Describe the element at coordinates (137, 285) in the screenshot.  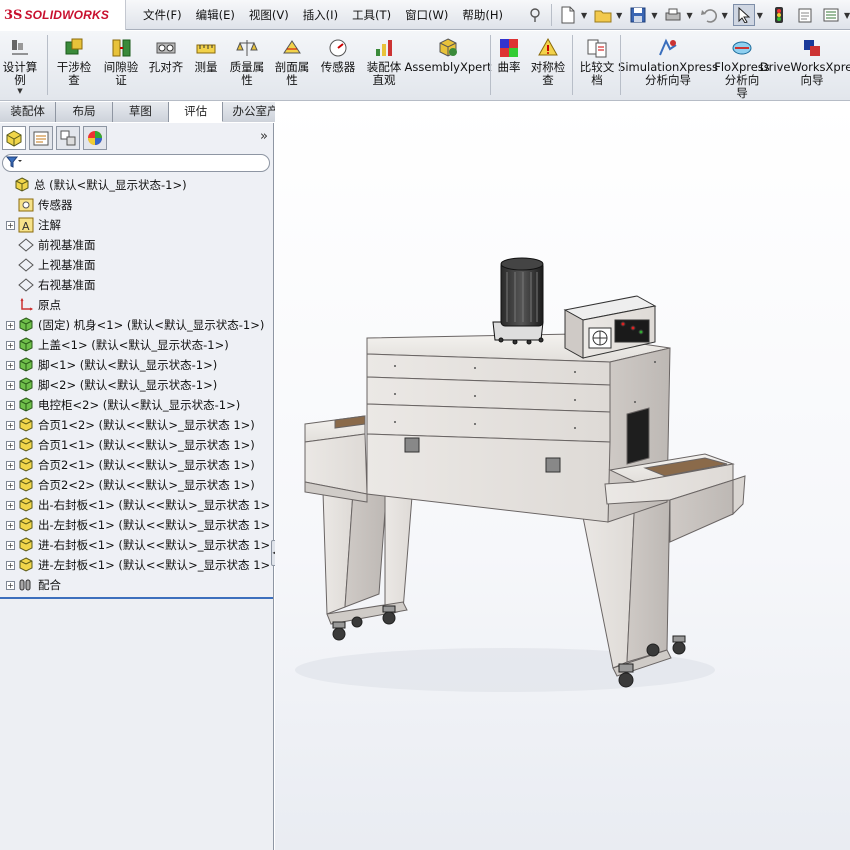
I see `tree-node: 右视基准面` at that location.